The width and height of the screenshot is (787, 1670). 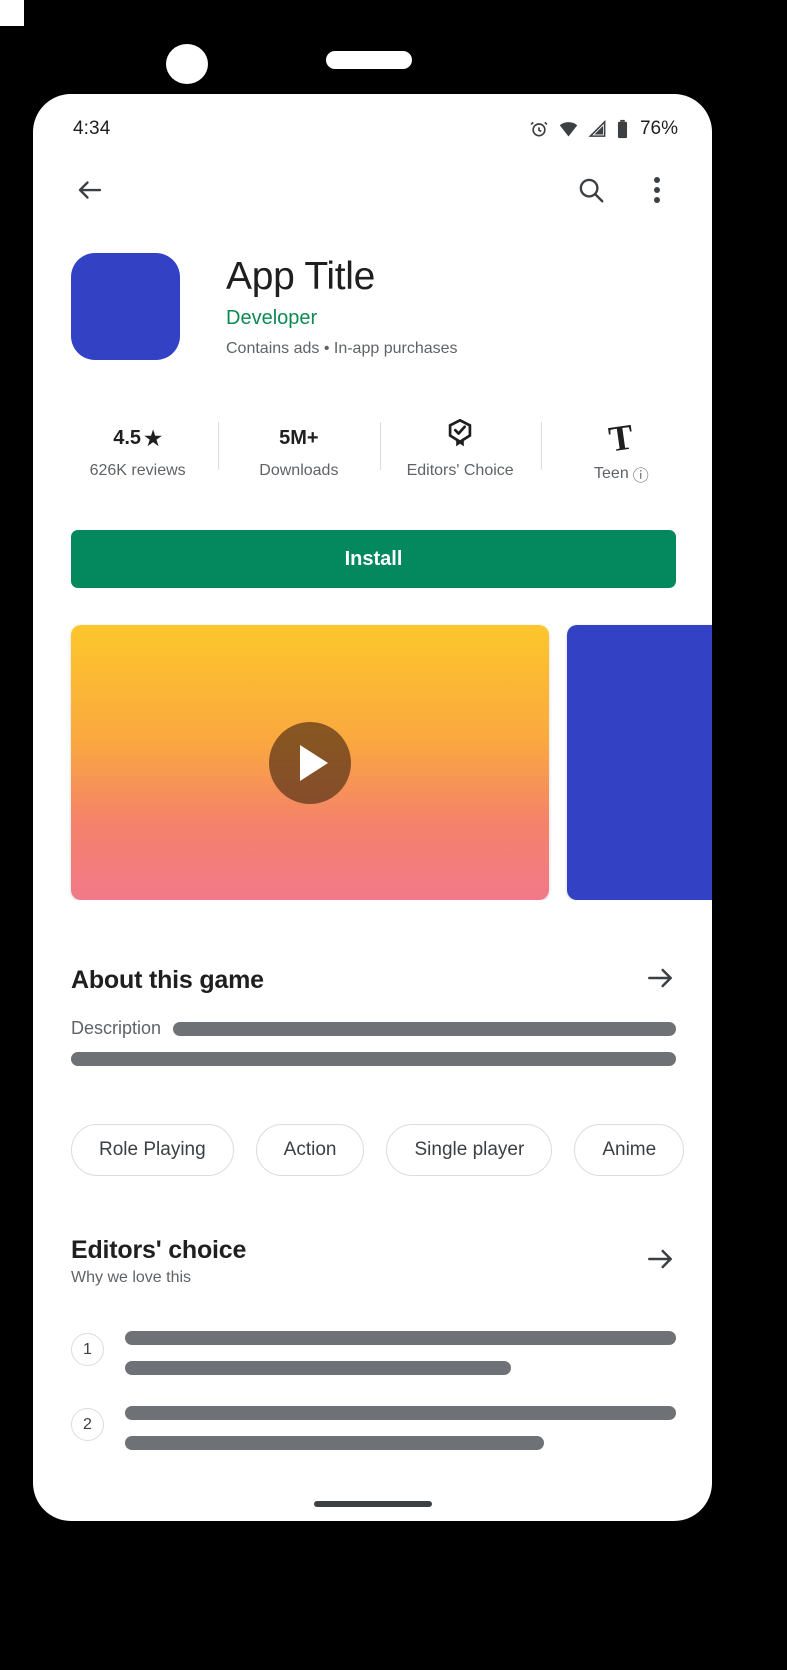 I want to click on tag-chip-row: Role Playing Action Single player Anime, so click(x=372, y=1150).